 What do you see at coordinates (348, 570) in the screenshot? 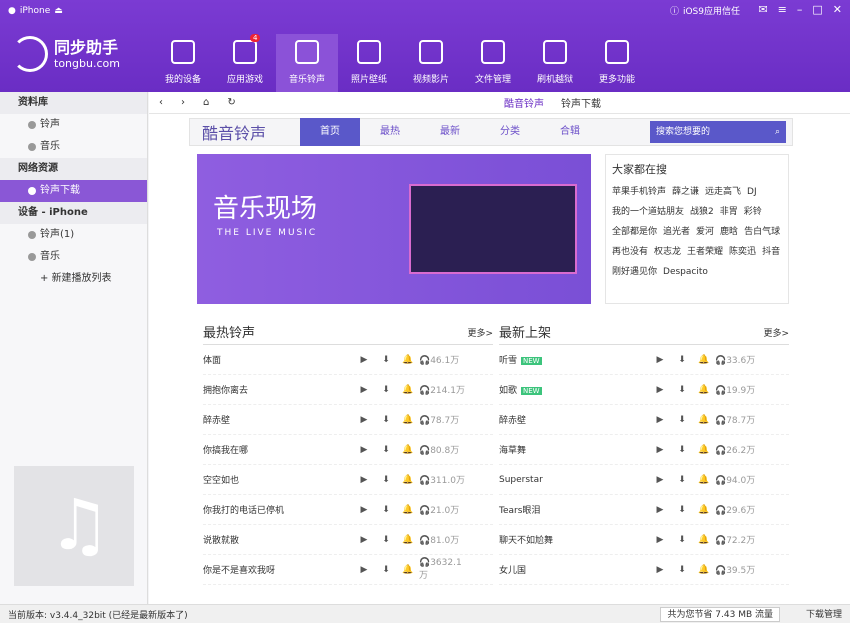
I see `list-item: 你是不是喜欢我呀 ▶ ⬇ 🔔 🎧3632.1万` at bounding box center [348, 570].